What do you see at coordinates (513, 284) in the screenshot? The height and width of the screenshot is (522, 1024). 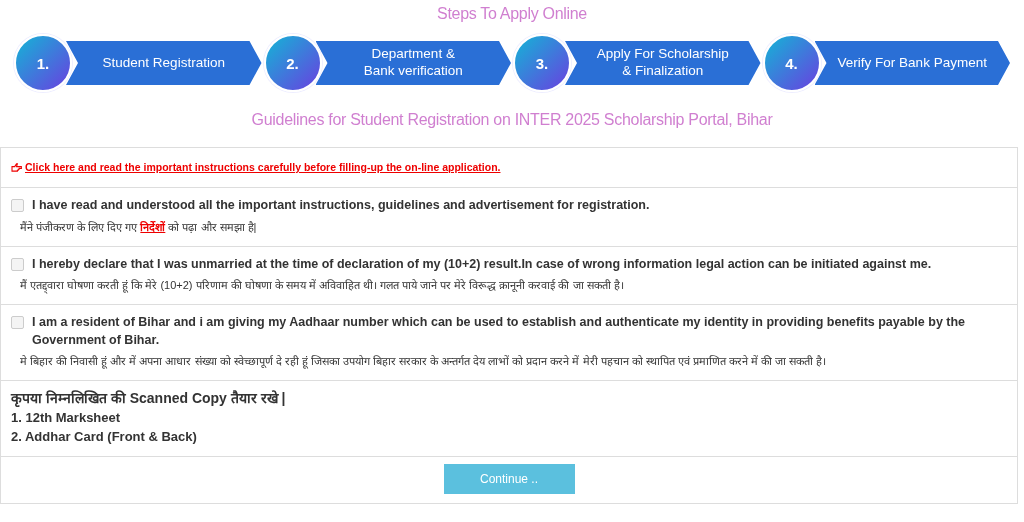 I see `hindi-declaration: मैं एतद्द्वारा घोषणा करती हूं कि मेरे (10+2) परिणाम की घोषणा के समय में अविवाहित थी। गलत पाये जाने पर मेरे विरूद्ध क़ानूनी करवाई की जा सकती है।` at bounding box center [513, 284].